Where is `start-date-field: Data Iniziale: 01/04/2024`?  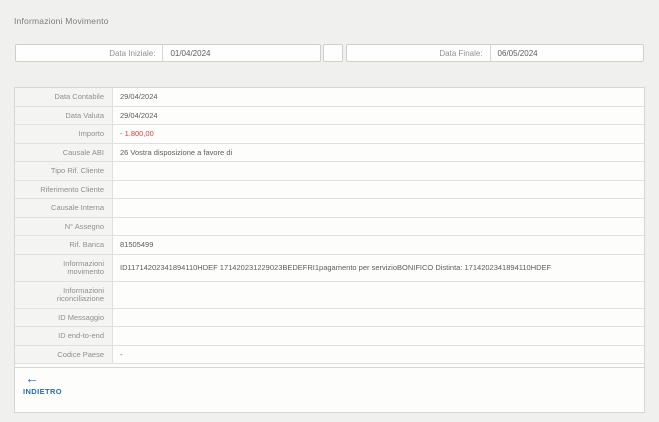 start-date-field: Data Iniziale: 01/04/2024 is located at coordinates (168, 53).